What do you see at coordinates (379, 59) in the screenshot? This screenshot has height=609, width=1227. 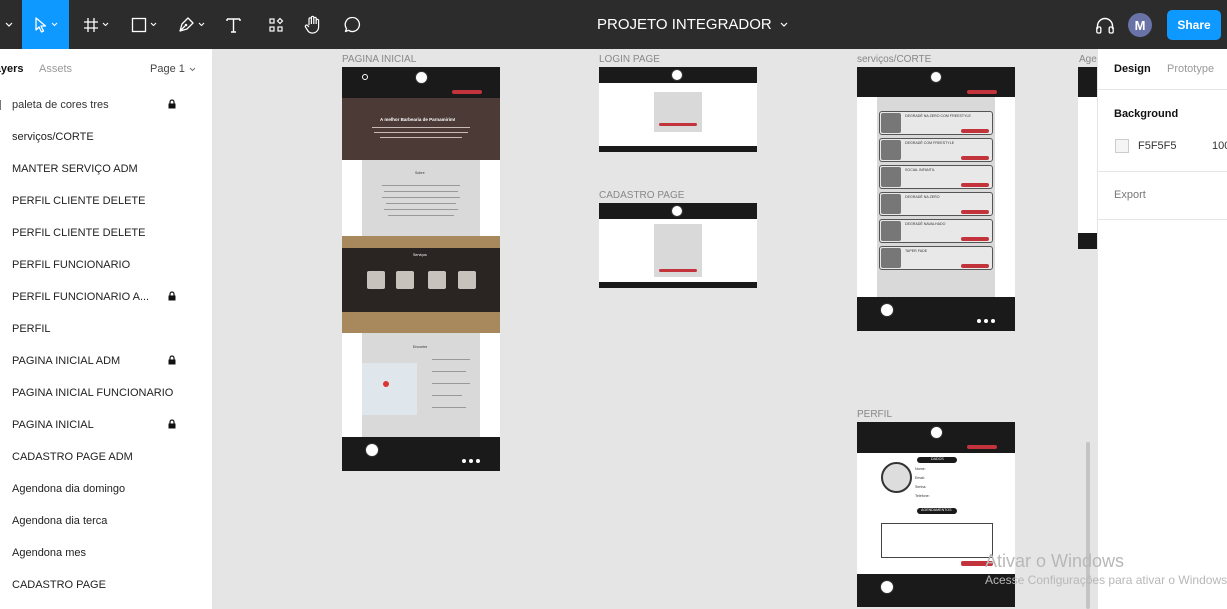 I see `frame-label-pagina-inicial: PAGINA INICIAL` at bounding box center [379, 59].